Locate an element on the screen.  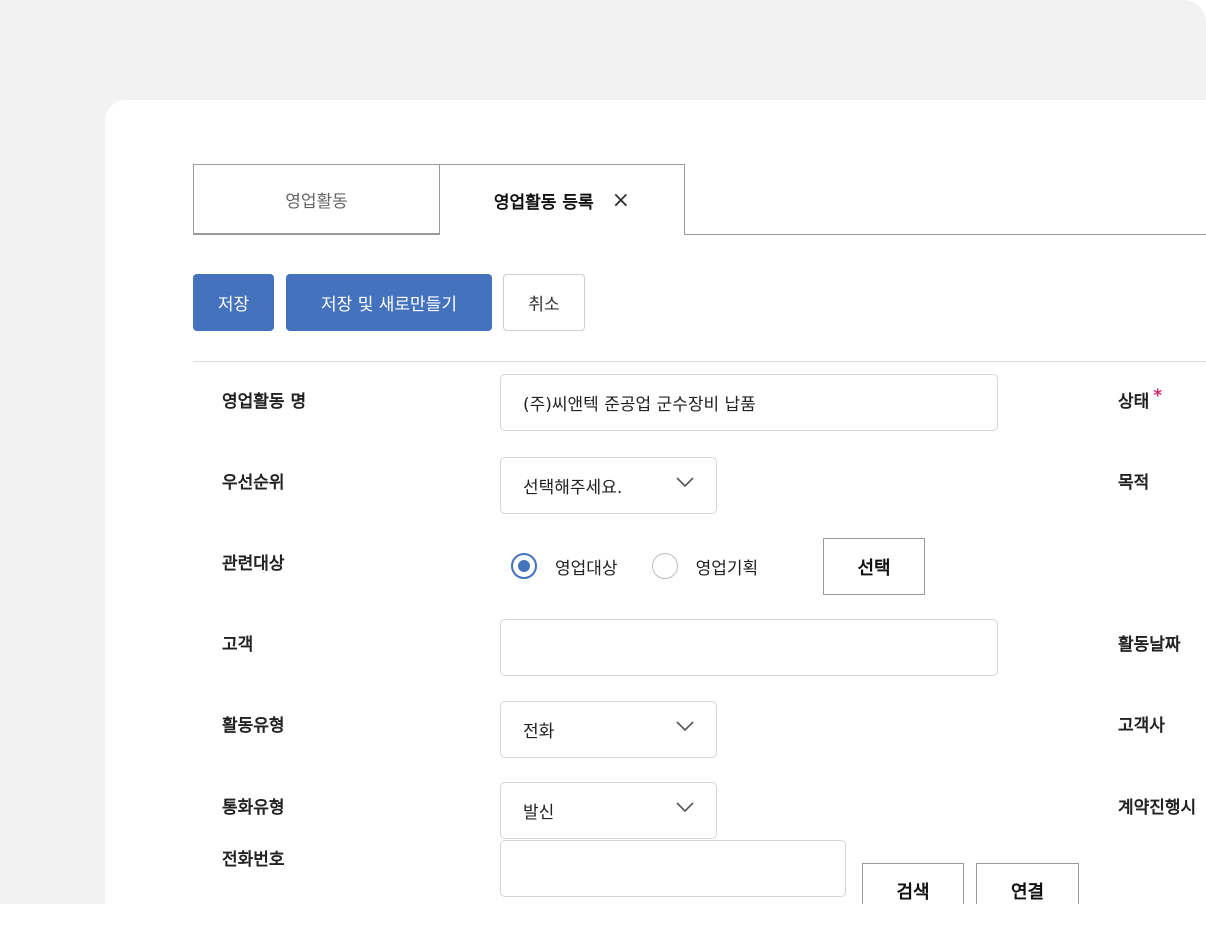
cancel-button: 취소 is located at coordinates (544, 302).